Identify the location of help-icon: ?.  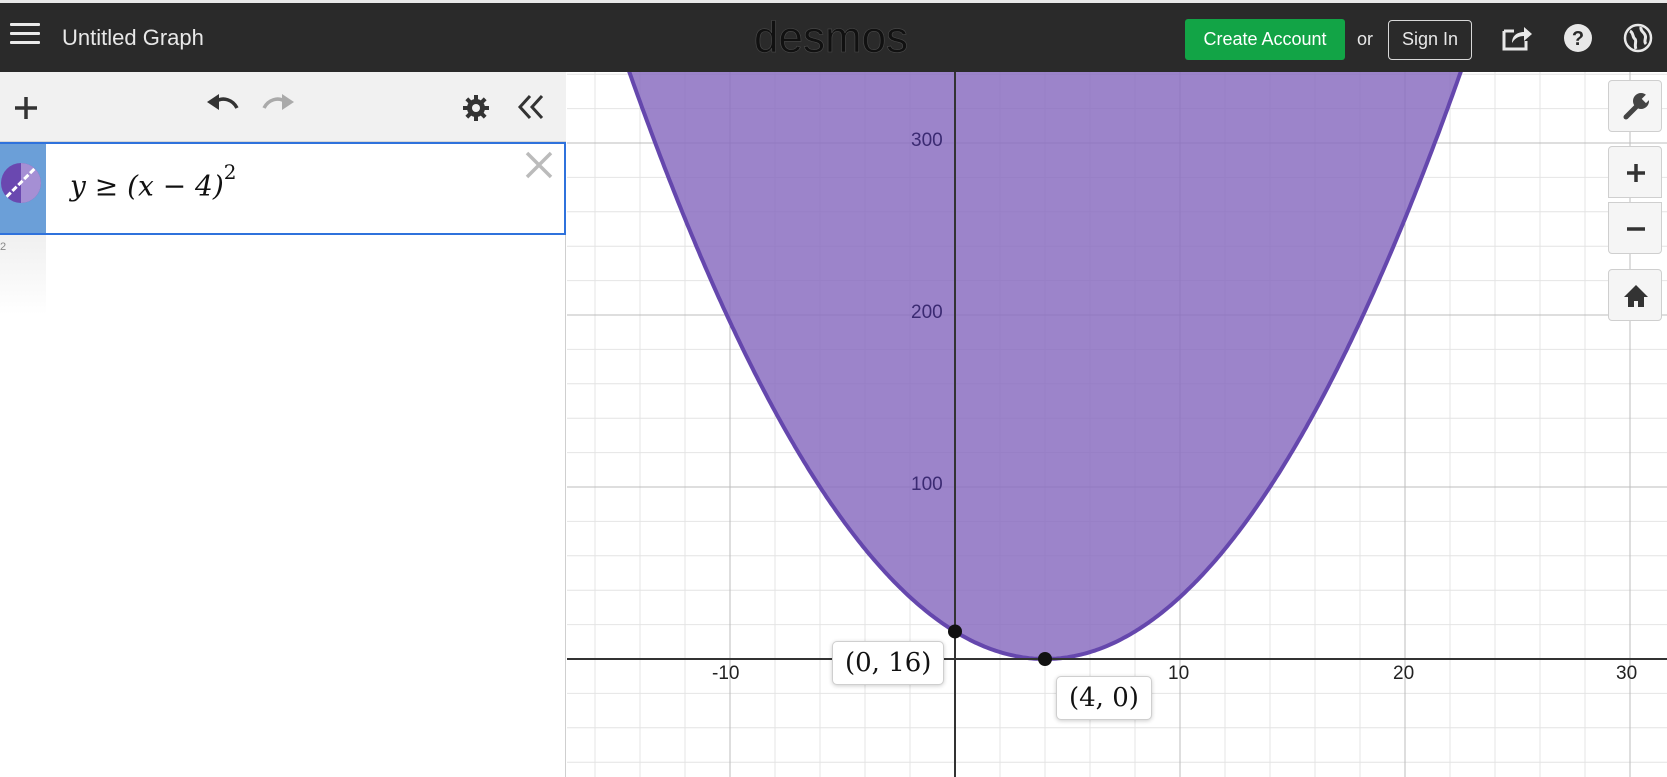
(1578, 38).